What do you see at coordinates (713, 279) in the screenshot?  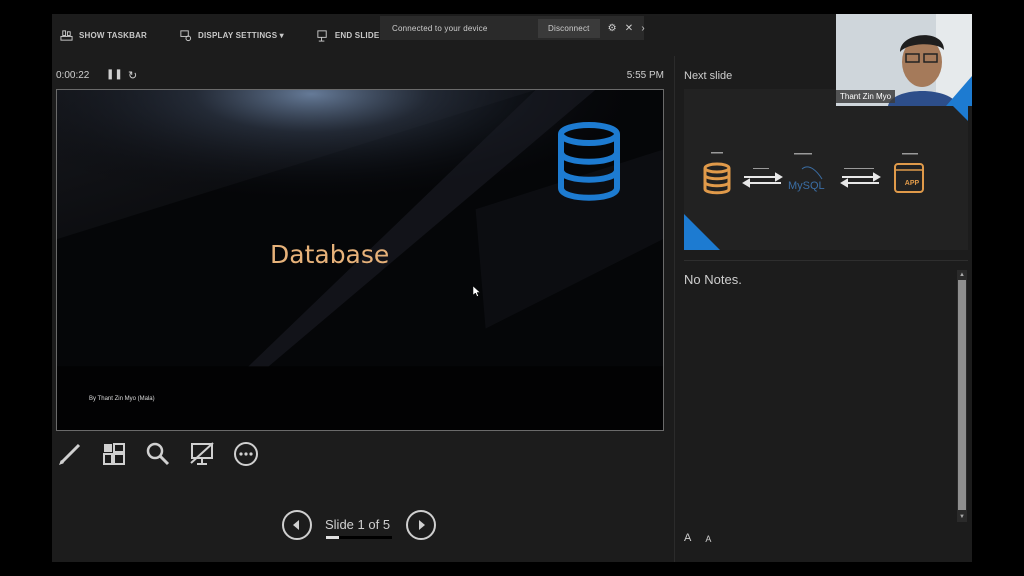 I see `speaker-notes: No Notes.` at bounding box center [713, 279].